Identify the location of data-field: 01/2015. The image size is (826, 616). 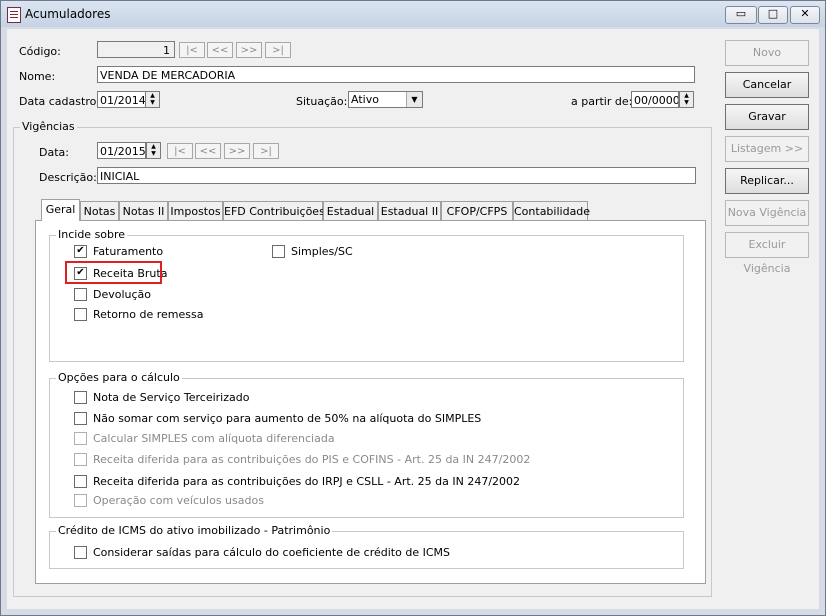
(121, 150).